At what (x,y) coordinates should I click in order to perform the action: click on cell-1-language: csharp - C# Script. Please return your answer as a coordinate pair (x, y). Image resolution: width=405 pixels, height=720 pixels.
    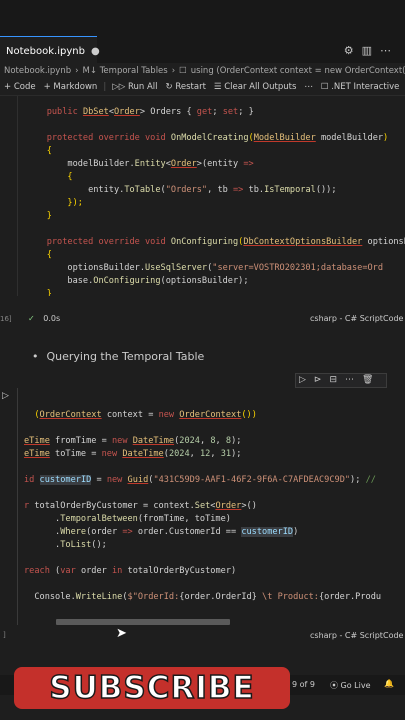
    Looking at the image, I should click on (346, 318).